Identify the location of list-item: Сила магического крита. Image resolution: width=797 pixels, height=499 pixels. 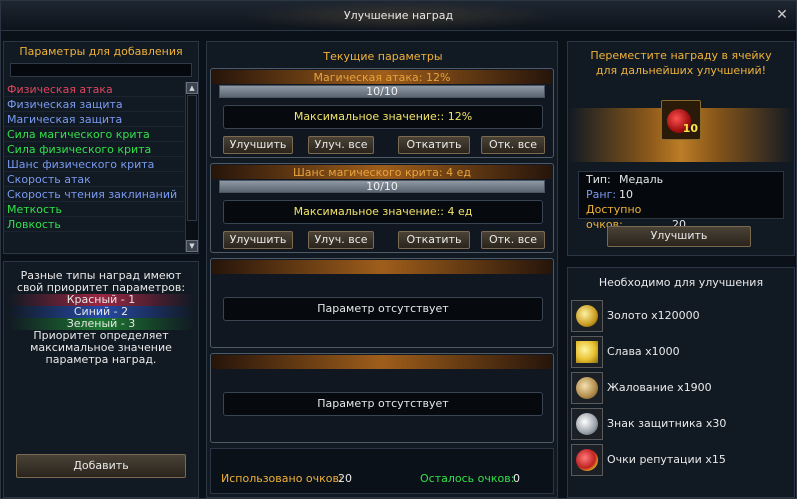
(94, 134).